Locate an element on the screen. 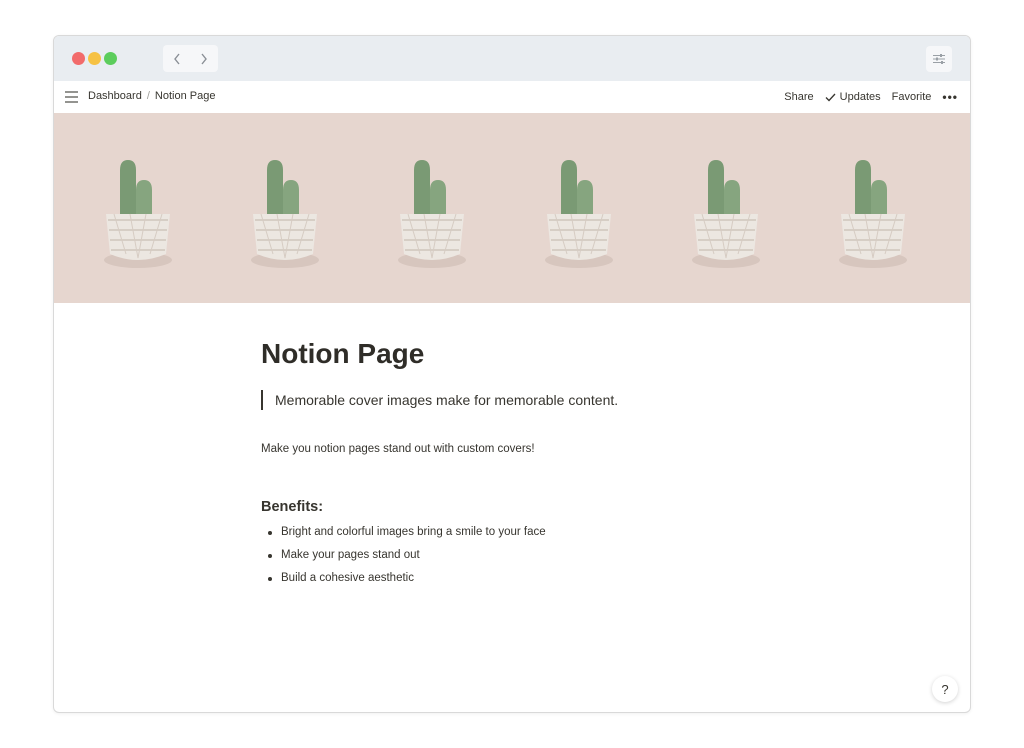  favorite-button: Favorite is located at coordinates (912, 97).